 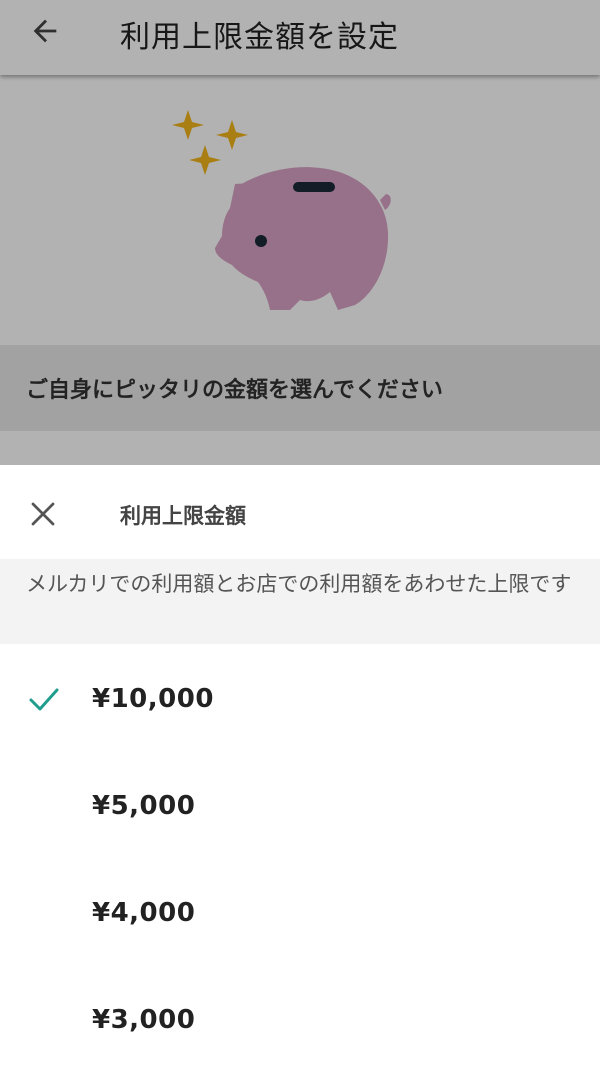 I want to click on sheet-title: 利用上限金額, so click(x=183, y=516).